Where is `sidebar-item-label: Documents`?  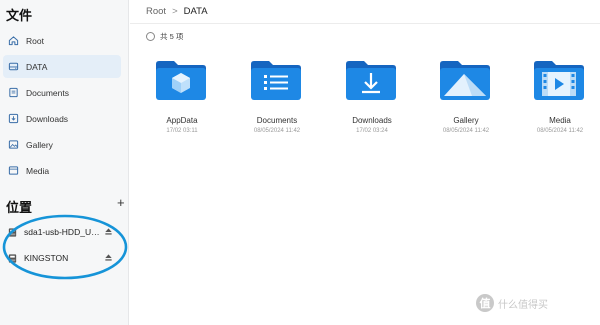 sidebar-item-label: Documents is located at coordinates (47, 92).